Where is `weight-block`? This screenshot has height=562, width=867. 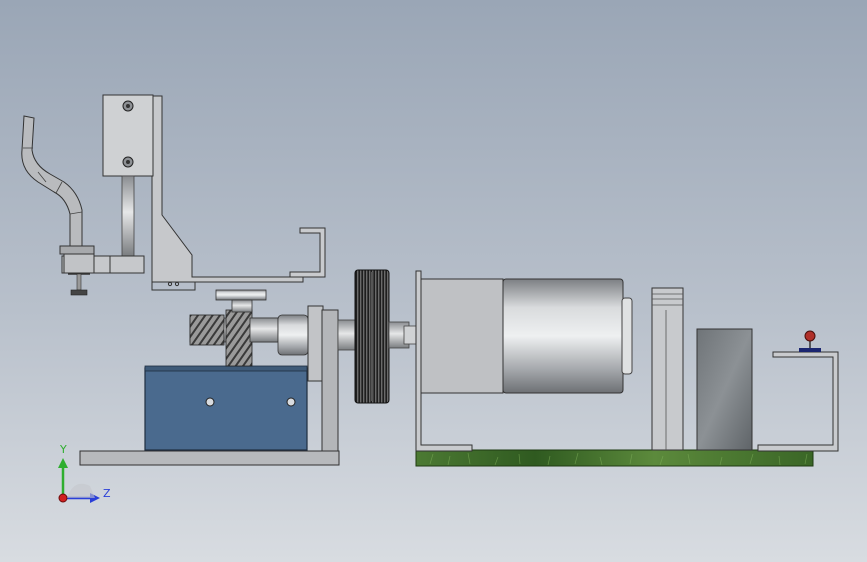 weight-block is located at coordinates (724, 389).